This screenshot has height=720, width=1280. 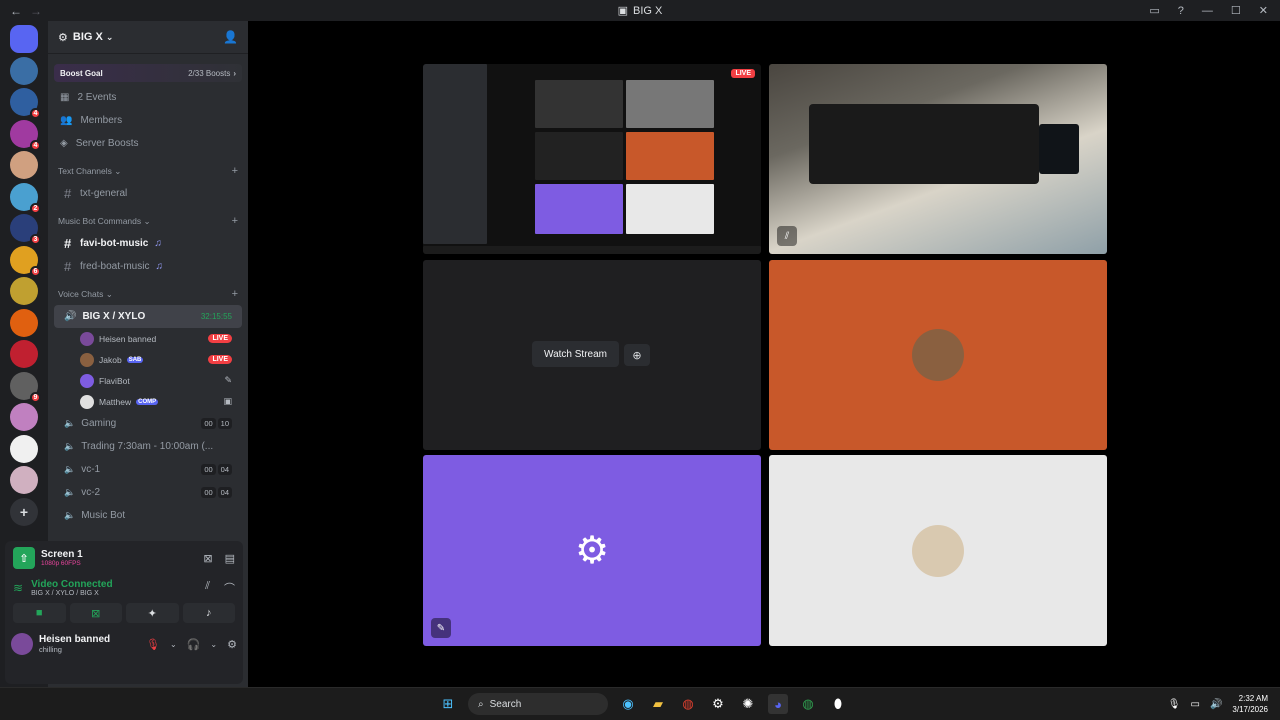 I want to click on connection-location: BIG X / XYLO / BIG X, so click(x=72, y=593).